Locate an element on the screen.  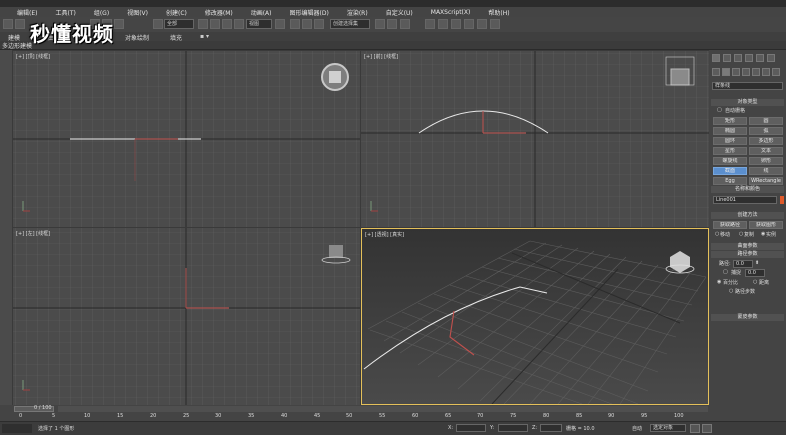
material-editor-icon is located at coordinates (456, 24).